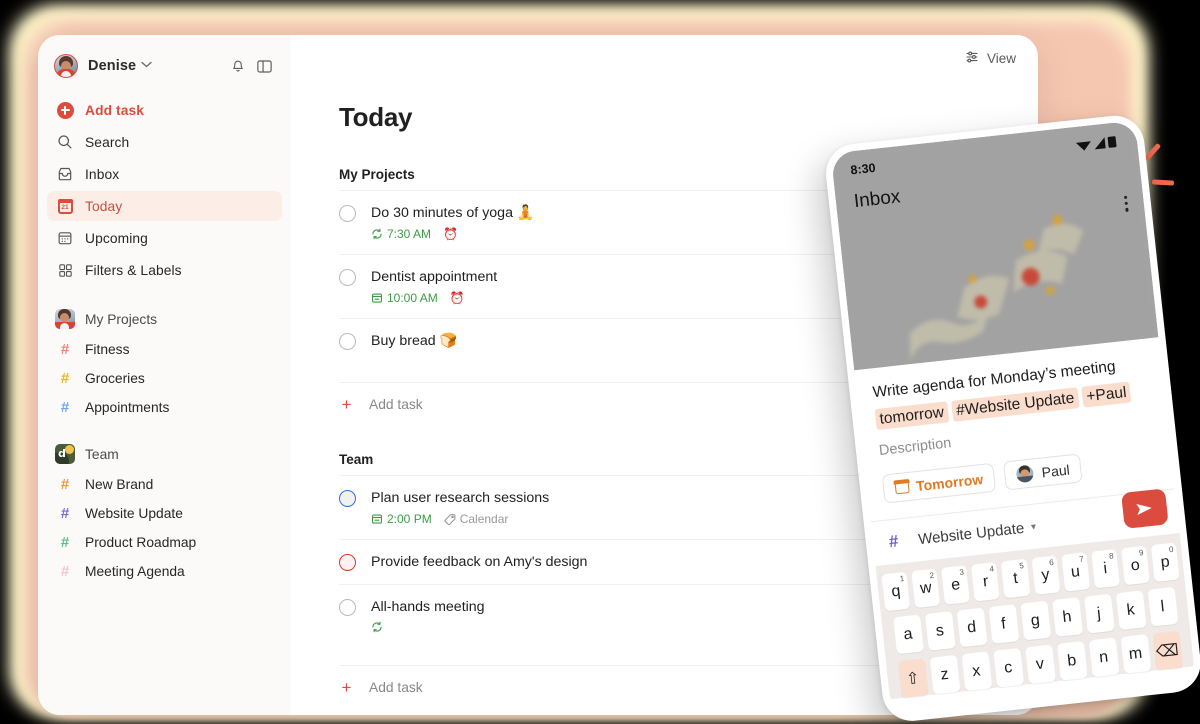 This screenshot has height=724, width=1200. I want to click on key-p: 0p, so click(1165, 562).